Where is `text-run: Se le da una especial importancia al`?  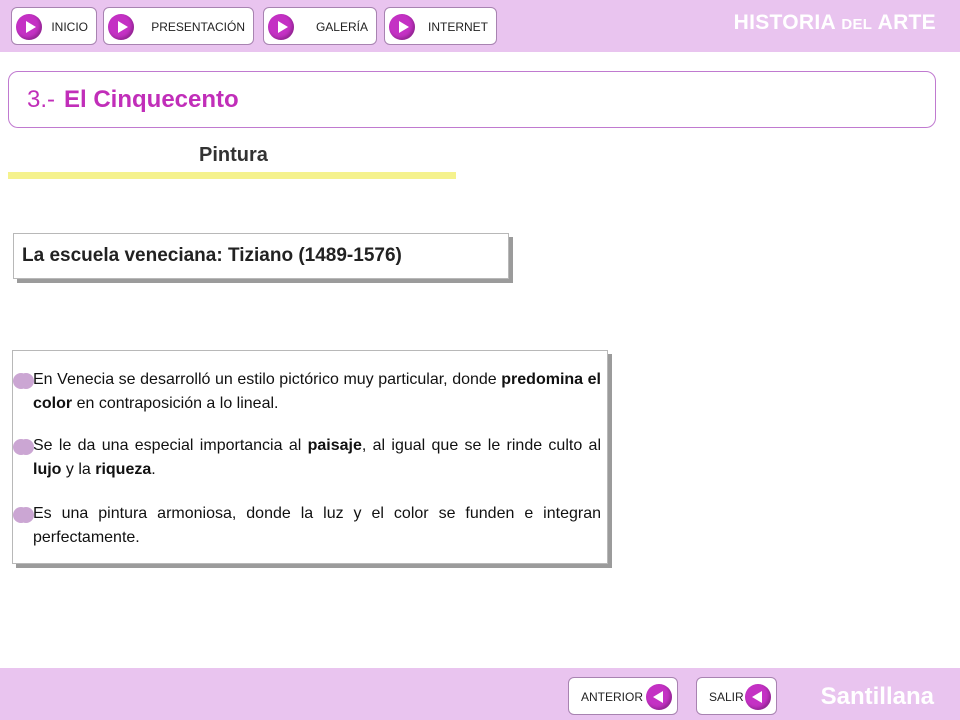
text-run: Se le da una especial importancia al is located at coordinates (170, 445).